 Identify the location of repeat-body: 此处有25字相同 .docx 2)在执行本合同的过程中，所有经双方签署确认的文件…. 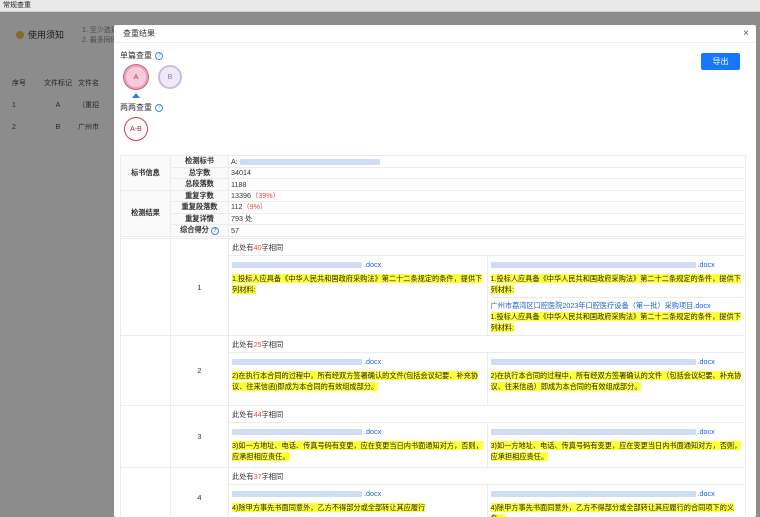
(487, 370).